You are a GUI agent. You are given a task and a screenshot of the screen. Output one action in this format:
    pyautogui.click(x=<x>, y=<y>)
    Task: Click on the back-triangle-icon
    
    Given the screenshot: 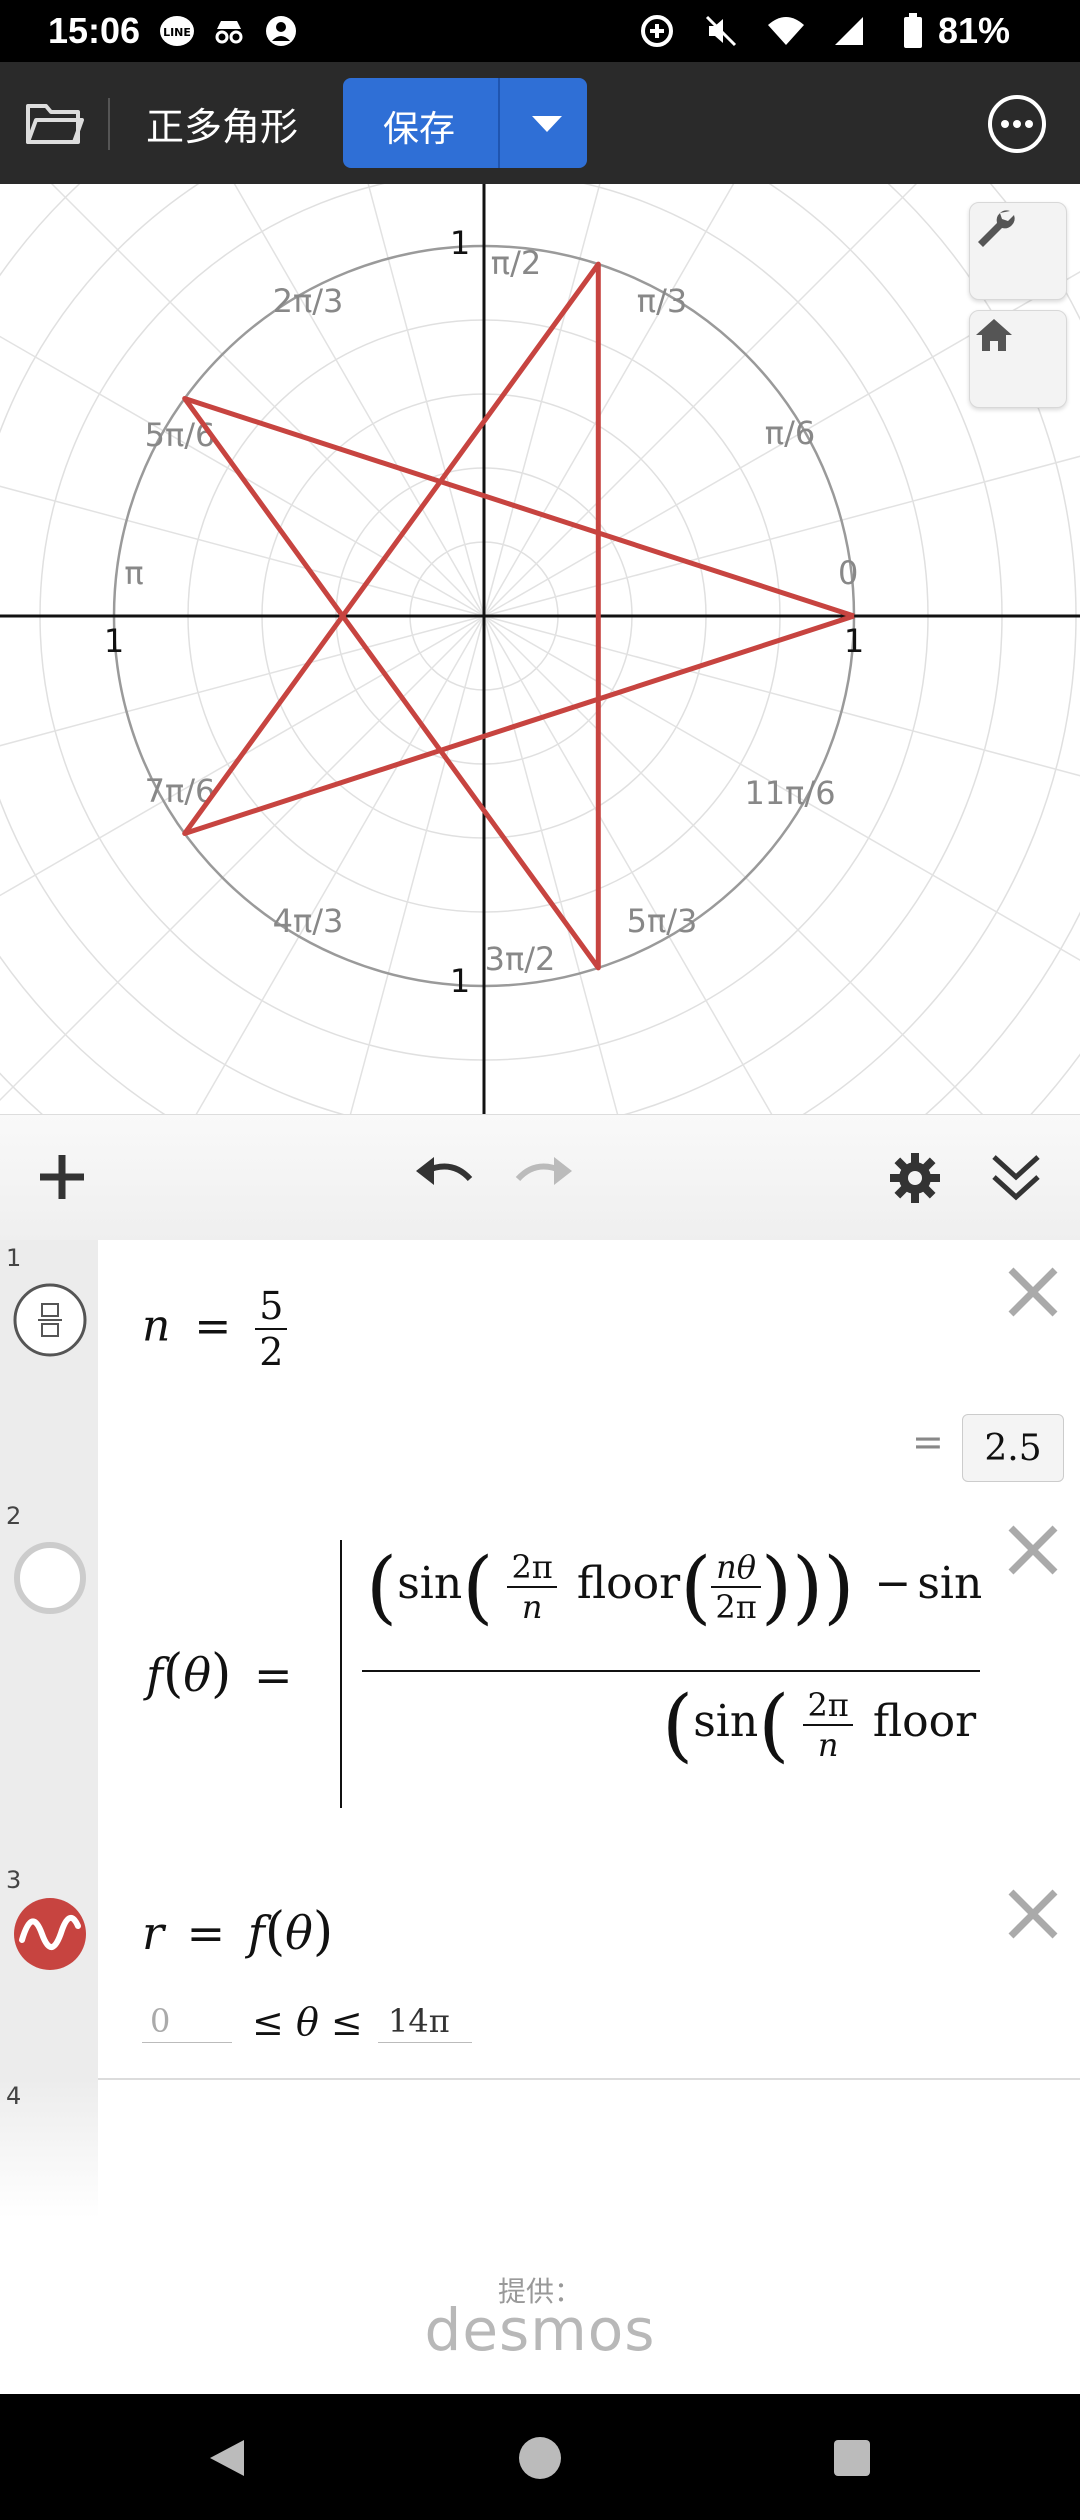 What is the action you would take?
    pyautogui.click(x=227, y=2458)
    